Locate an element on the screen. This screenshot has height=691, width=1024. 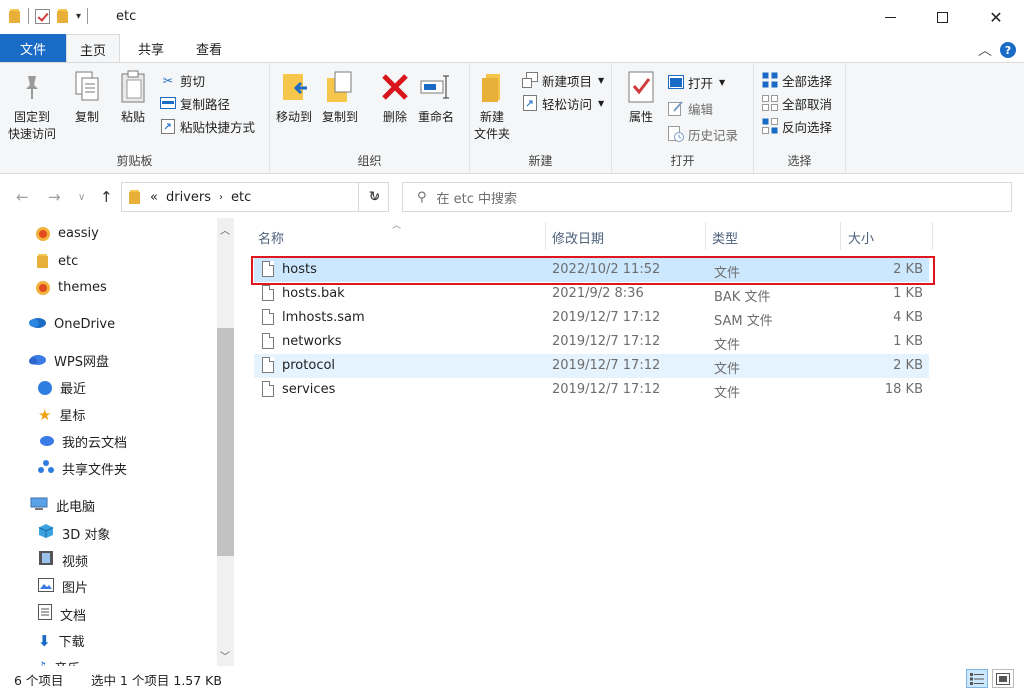
qat-dropdown-icon: ▾ is located at coordinates (78, 16).